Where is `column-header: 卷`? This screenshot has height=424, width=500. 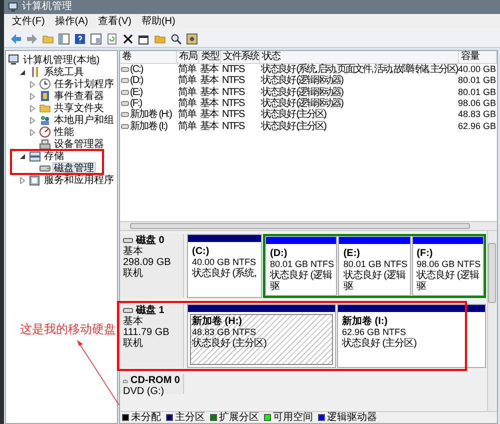 column-header: 卷 is located at coordinates (148, 57).